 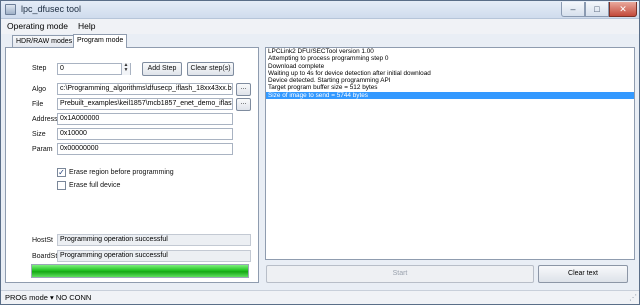 What do you see at coordinates (154, 240) in the screenshot?
I see `hoststat-field: Programming operation successful` at bounding box center [154, 240].